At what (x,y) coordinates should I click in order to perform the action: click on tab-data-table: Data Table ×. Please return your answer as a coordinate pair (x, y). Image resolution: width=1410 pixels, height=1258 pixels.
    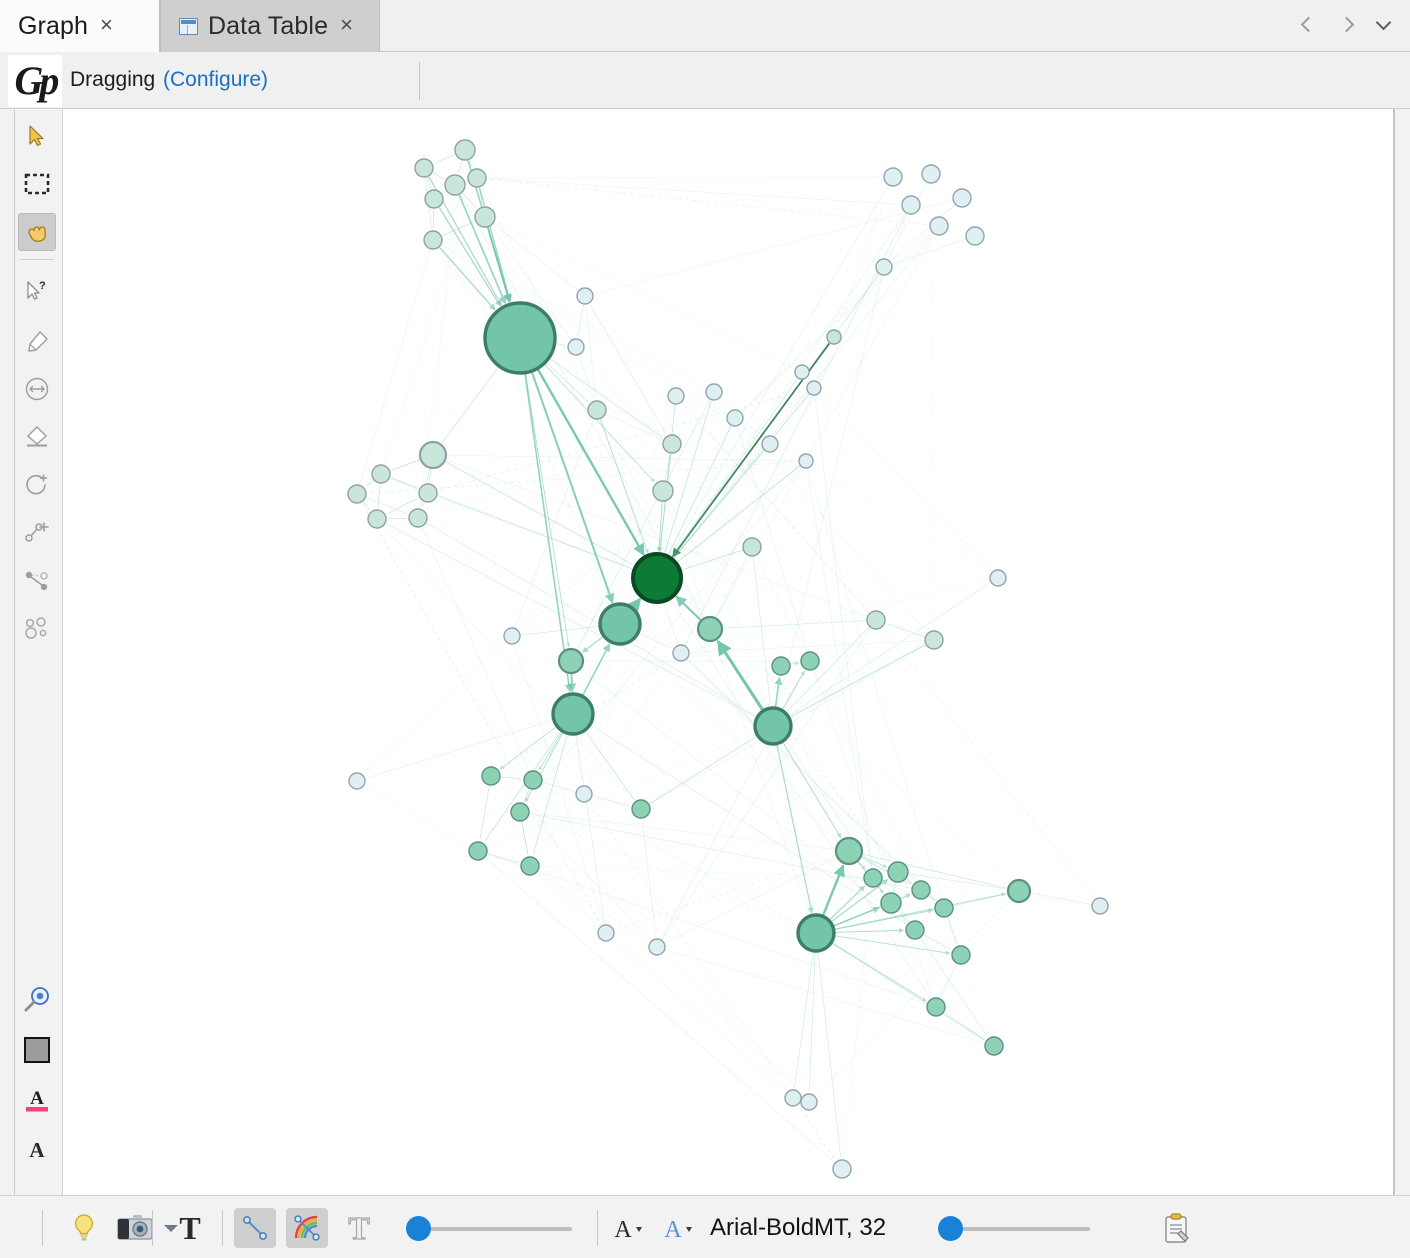
    Looking at the image, I should click on (270, 26).